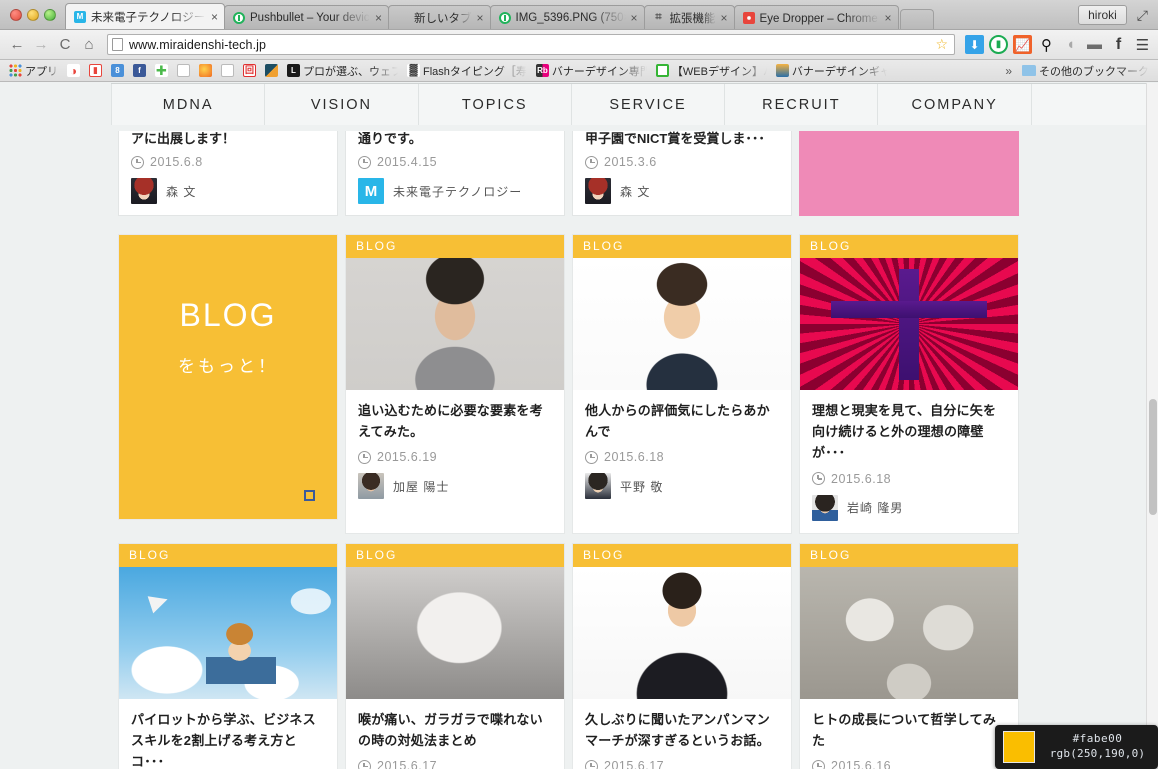 This screenshot has width=1158, height=769. Describe the element at coordinates (531, 44) in the screenshot. I see `address-bar: www.miraidenshi-tech.jp ☆` at that location.